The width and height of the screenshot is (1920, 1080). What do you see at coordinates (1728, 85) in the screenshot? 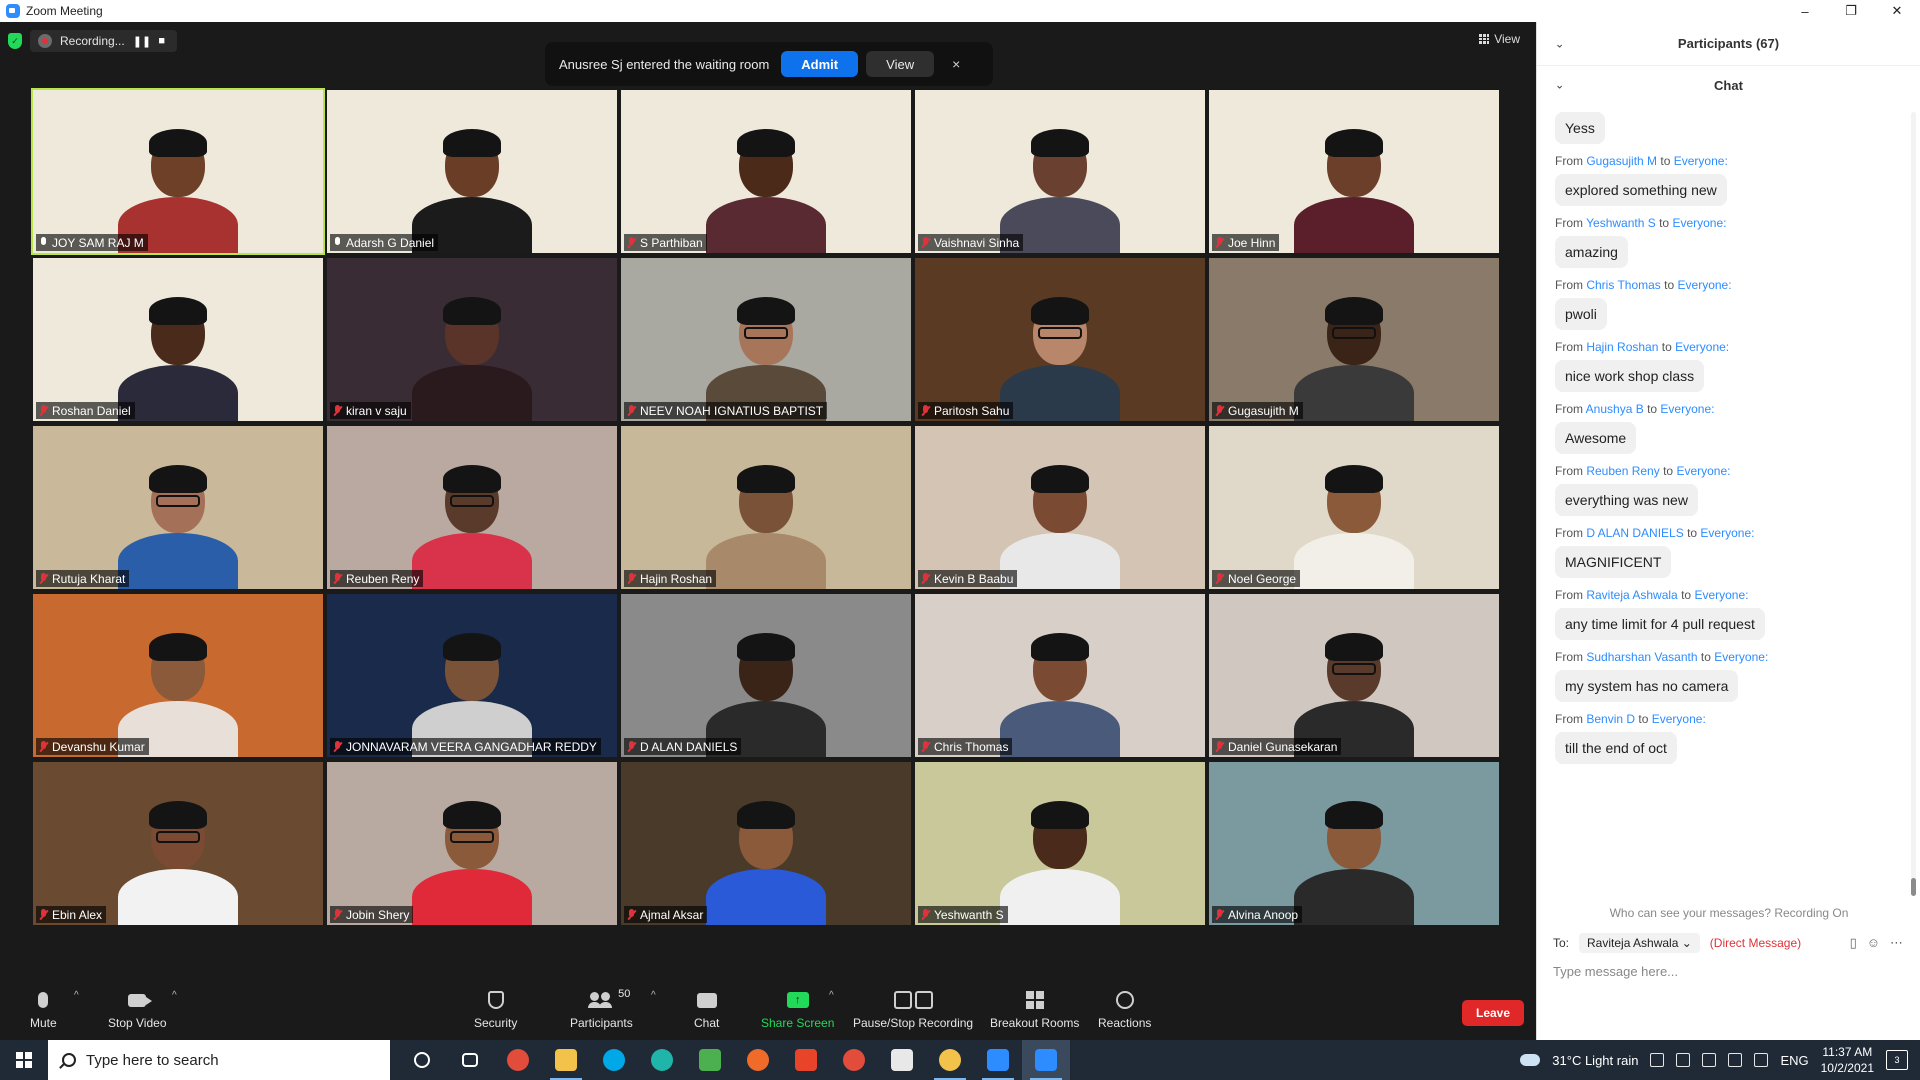
I see `chat-panel-header: ⌄ Chat` at bounding box center [1728, 85].